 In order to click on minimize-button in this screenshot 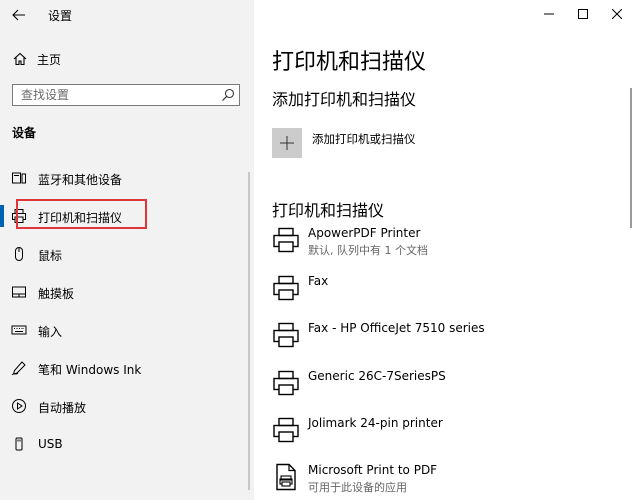, I will do `click(549, 14)`.